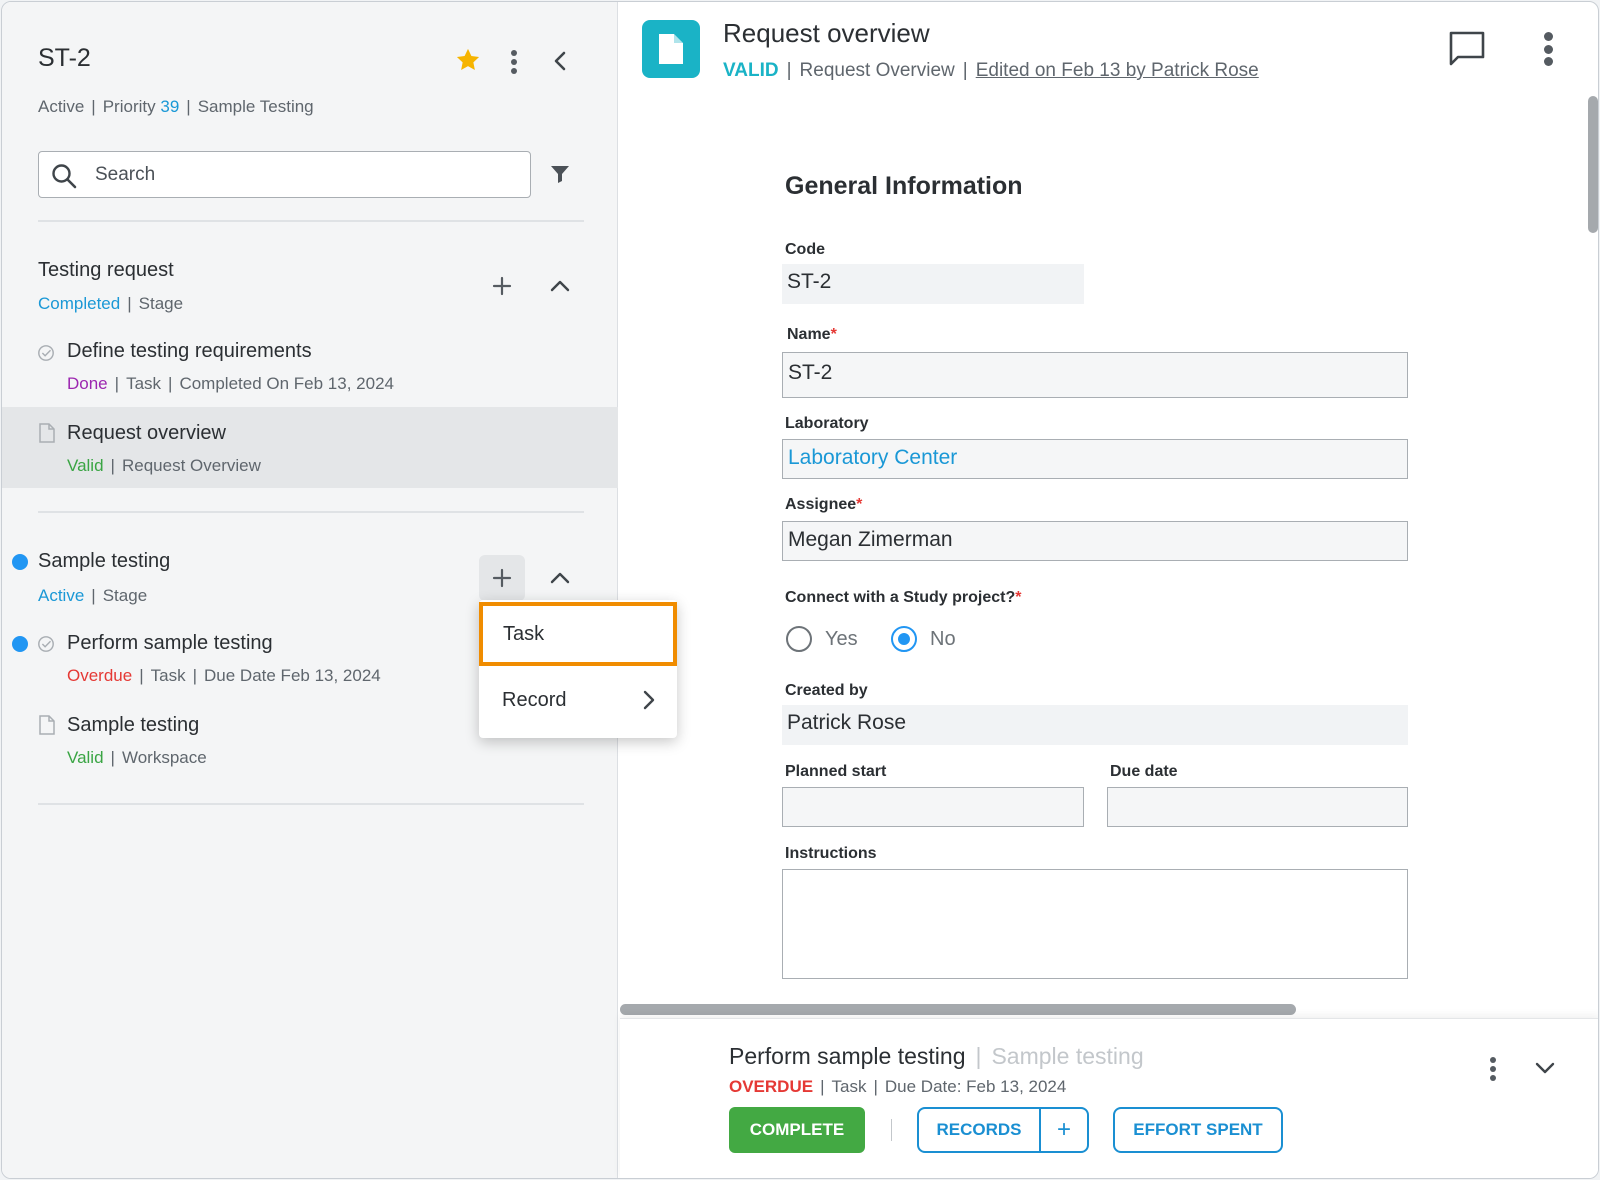 Image resolution: width=1600 pixels, height=1180 pixels. I want to click on collapse-panel-icon, so click(560, 61).